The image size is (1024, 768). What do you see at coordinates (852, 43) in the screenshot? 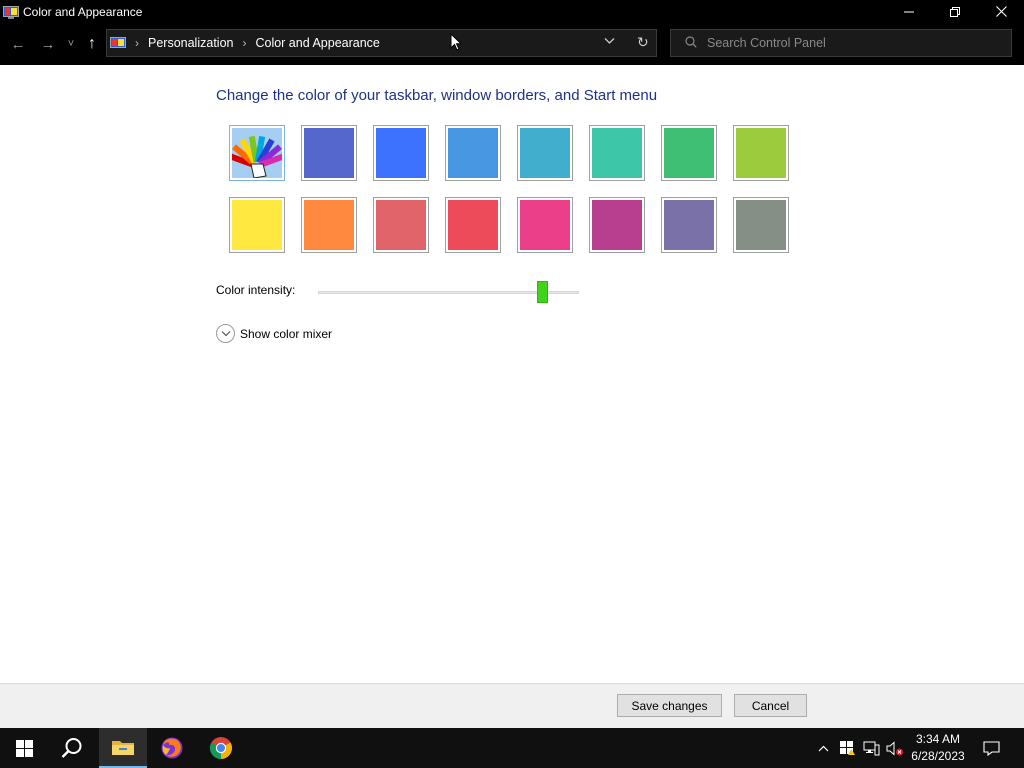
I see `search-input` at bounding box center [852, 43].